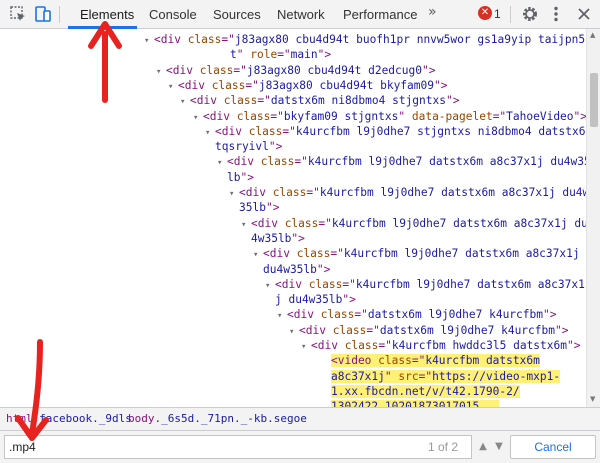 The height and width of the screenshot is (463, 600). What do you see at coordinates (485, 13) in the screenshot?
I see `error-icon: ✕` at bounding box center [485, 13].